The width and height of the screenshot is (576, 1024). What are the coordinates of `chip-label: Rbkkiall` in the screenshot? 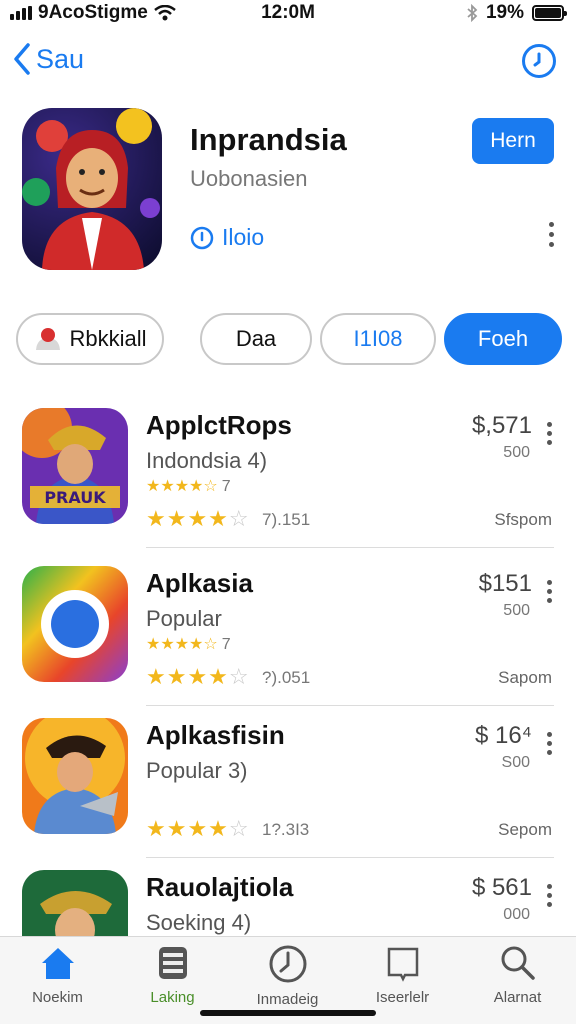 It's located at (108, 338).